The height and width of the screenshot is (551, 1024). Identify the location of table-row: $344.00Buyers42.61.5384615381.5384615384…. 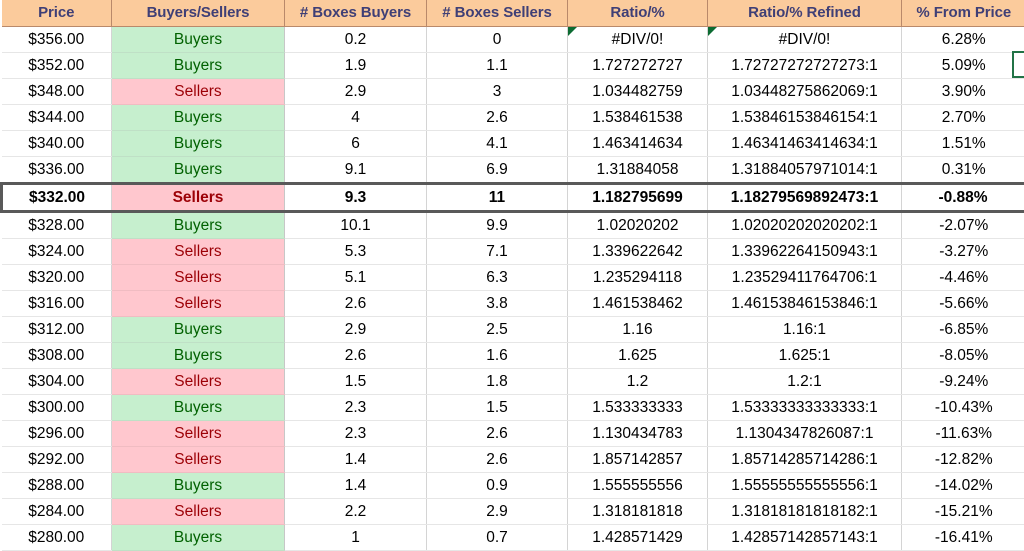
(513, 118).